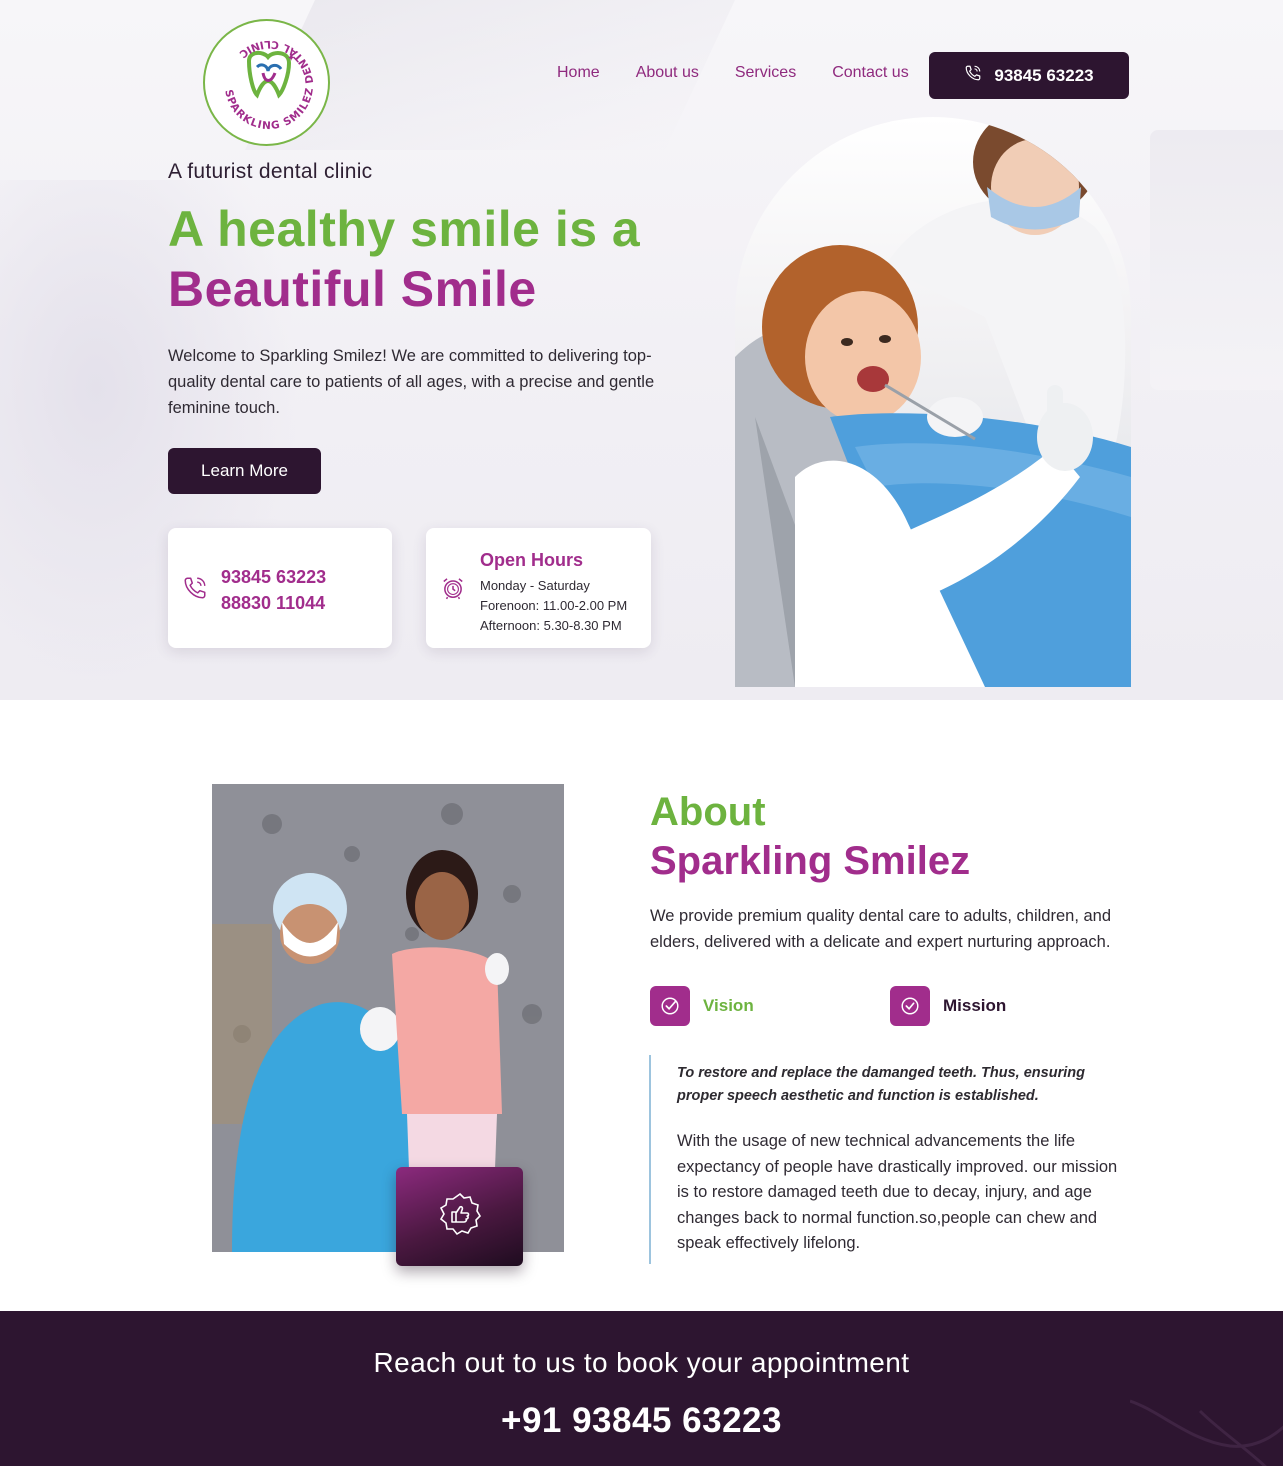  Describe the element at coordinates (641, 1421) in the screenshot. I see `cta-phone-number: +91 93845 63223` at that location.